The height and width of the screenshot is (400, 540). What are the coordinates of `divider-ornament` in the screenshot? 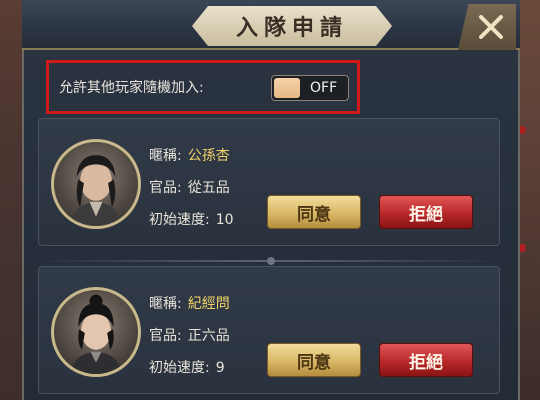 It's located at (271, 261).